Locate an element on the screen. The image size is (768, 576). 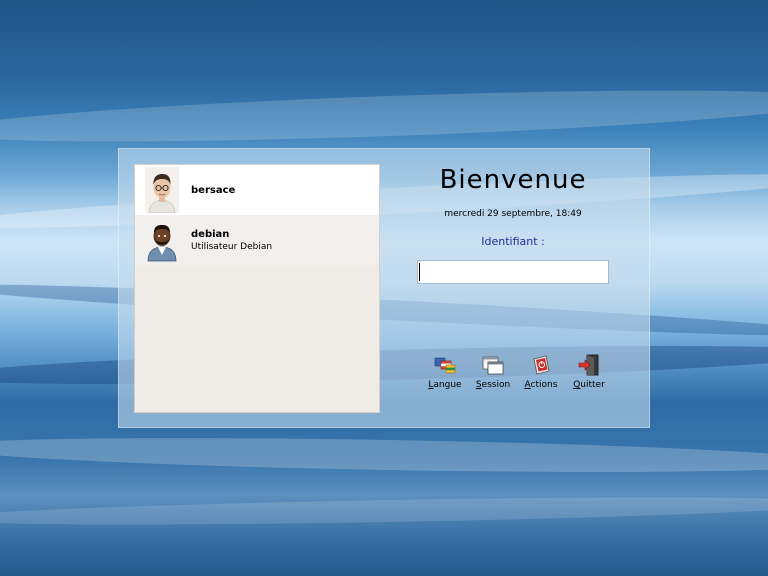
quit-label: uitter is located at coordinates (592, 385).